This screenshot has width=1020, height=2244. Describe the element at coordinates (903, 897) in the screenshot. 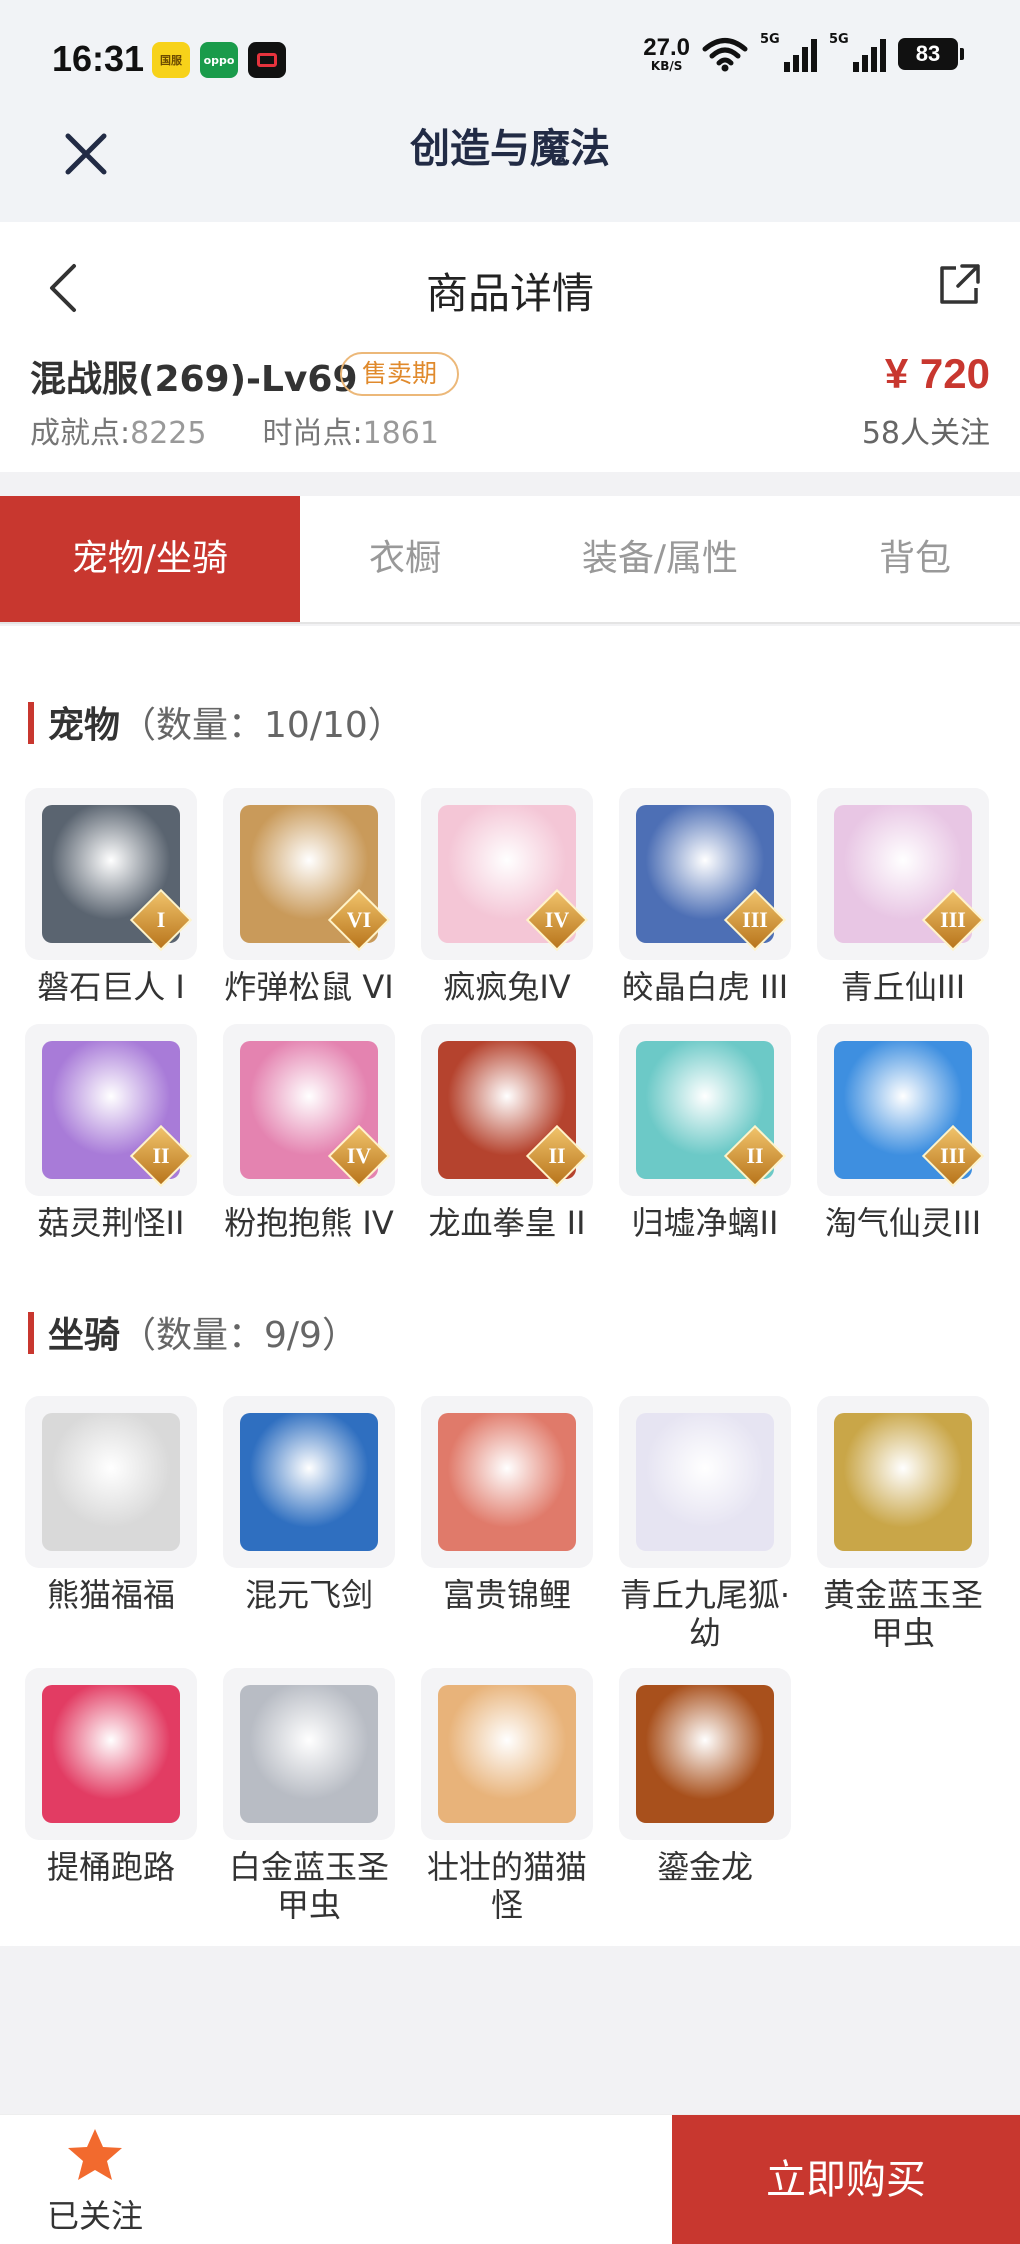

I see `pet-item: III 青丘仙III` at that location.